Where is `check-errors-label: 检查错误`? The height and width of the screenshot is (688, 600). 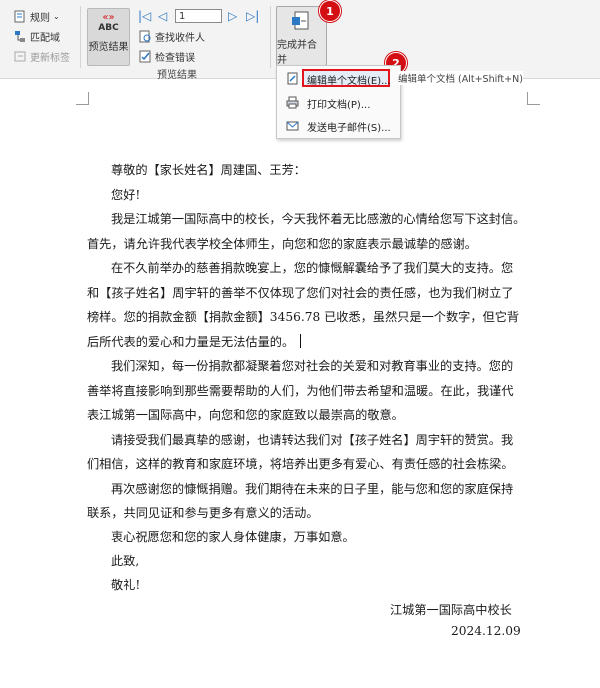
check-errors-label: 检查错误 is located at coordinates (175, 58).